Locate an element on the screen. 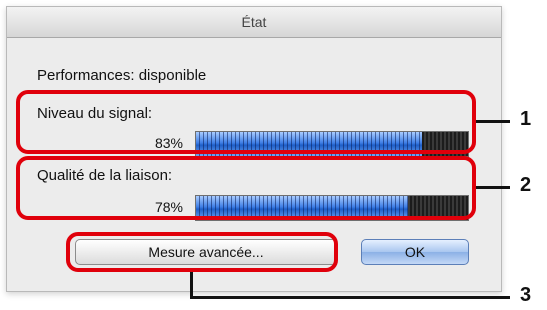  callout-box-advanced is located at coordinates (202, 252).